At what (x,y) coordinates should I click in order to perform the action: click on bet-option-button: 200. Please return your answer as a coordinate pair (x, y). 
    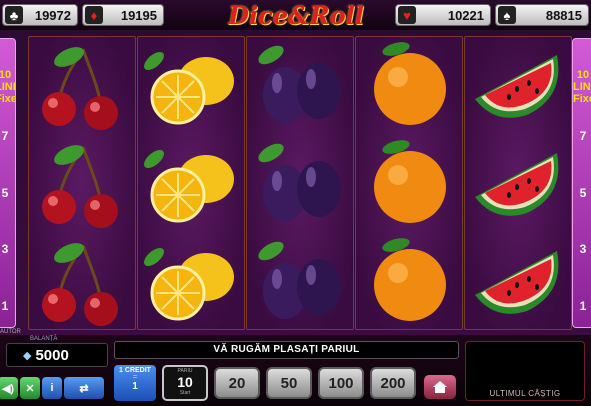
    Looking at the image, I should click on (393, 383).